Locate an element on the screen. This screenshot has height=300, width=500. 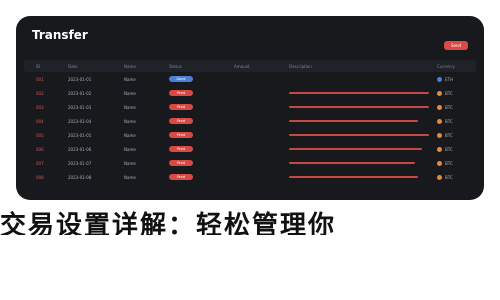
table-row: 004 2023-01-04 Name Pend BTC is located at coordinates (250, 121).